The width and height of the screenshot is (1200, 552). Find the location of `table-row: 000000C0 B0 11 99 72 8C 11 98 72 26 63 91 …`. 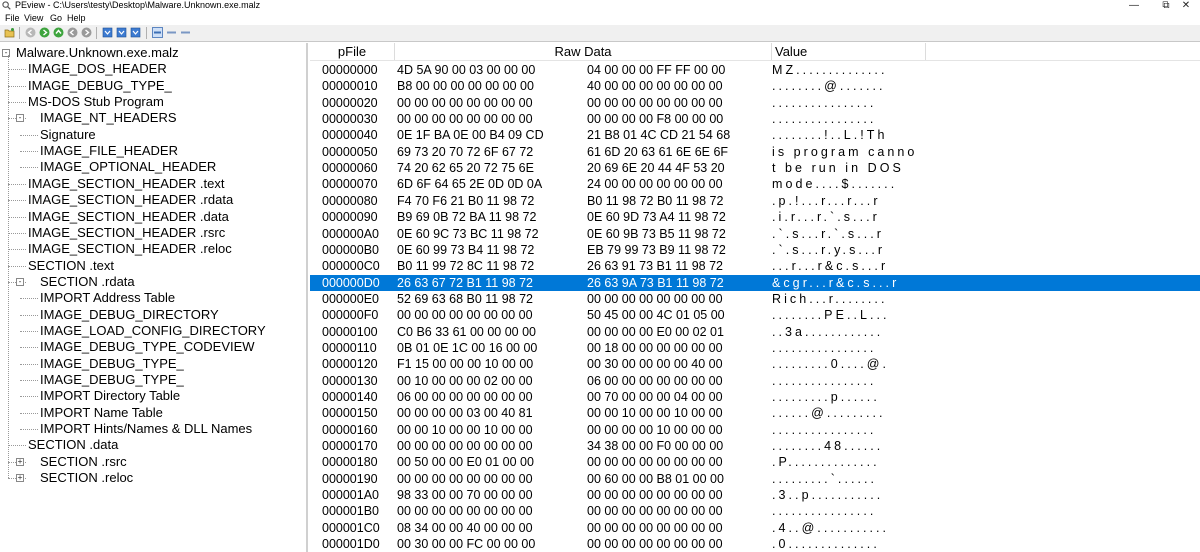

table-row: 000000C0 B0 11 99 72 8C 11 98 72 26 63 91 … is located at coordinates (755, 266).